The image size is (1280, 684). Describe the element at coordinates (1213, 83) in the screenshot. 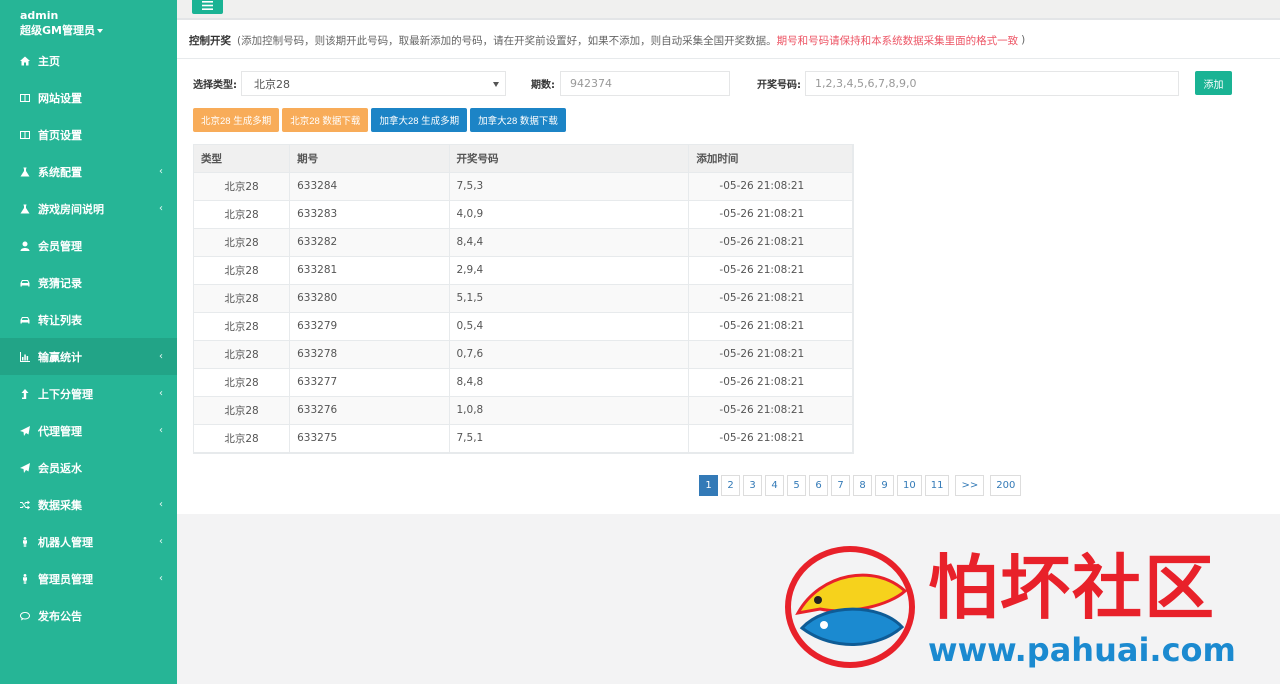

I see `add-button: 添加` at that location.